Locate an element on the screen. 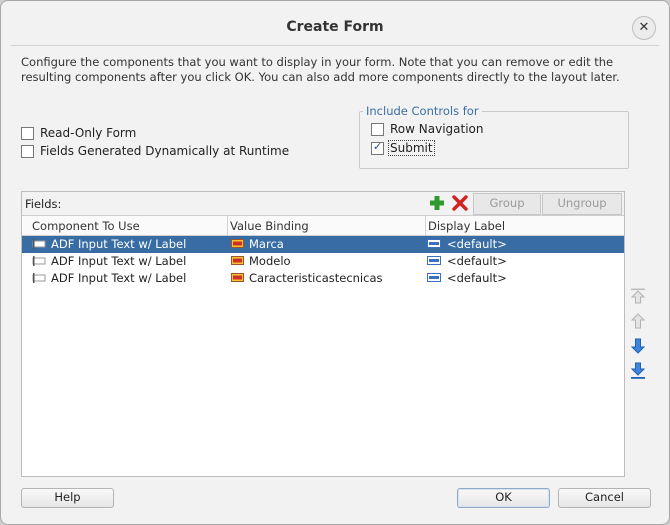 The height and width of the screenshot is (525, 670). dynamic-checkbox-box is located at coordinates (27, 151).